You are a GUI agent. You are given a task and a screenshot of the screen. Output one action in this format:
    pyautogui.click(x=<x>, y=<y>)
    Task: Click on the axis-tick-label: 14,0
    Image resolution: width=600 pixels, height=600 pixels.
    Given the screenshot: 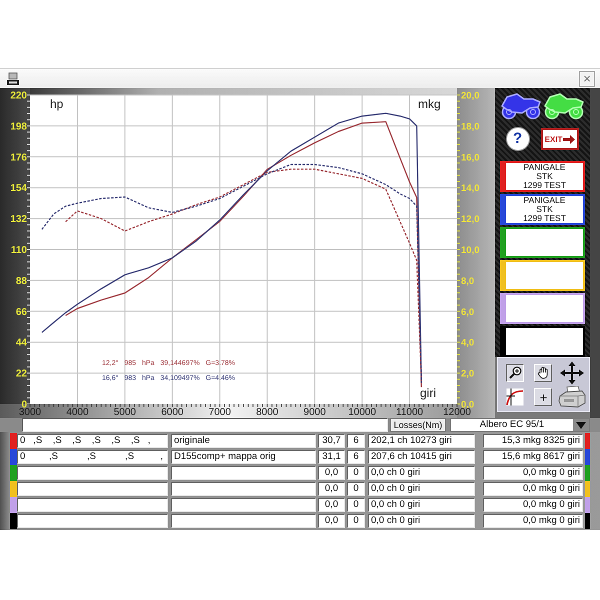 What is the action you would take?
    pyautogui.click(x=470, y=188)
    